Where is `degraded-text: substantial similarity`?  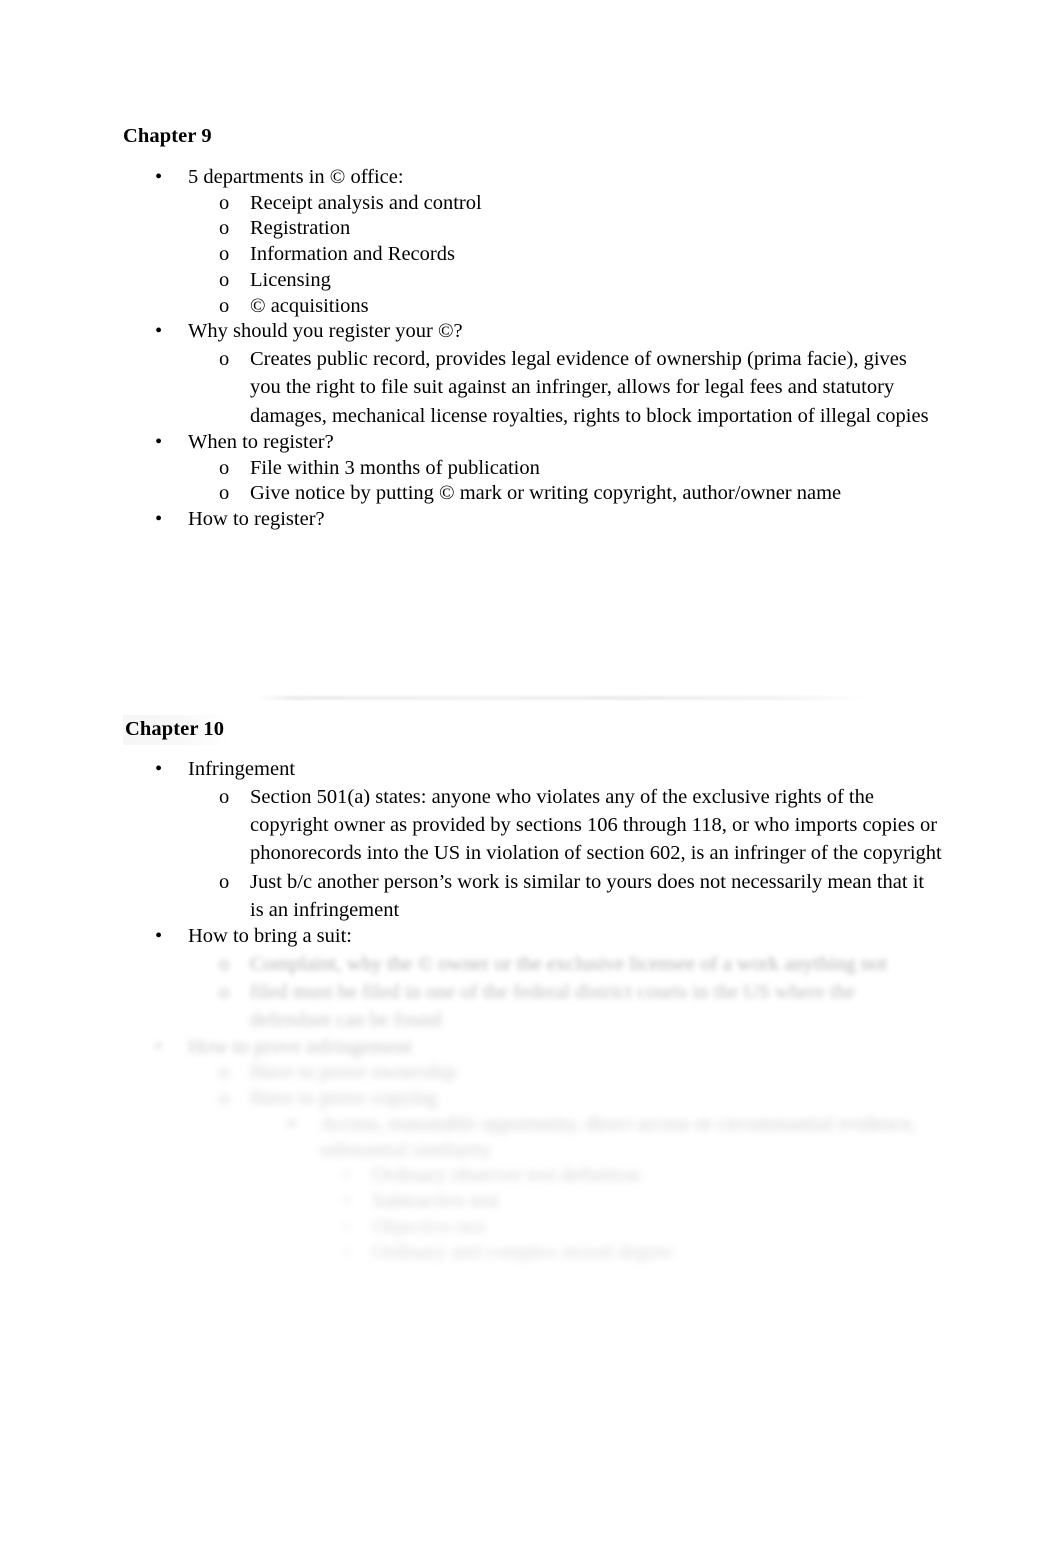 degraded-text: substantial similarity is located at coordinates (406, 1149).